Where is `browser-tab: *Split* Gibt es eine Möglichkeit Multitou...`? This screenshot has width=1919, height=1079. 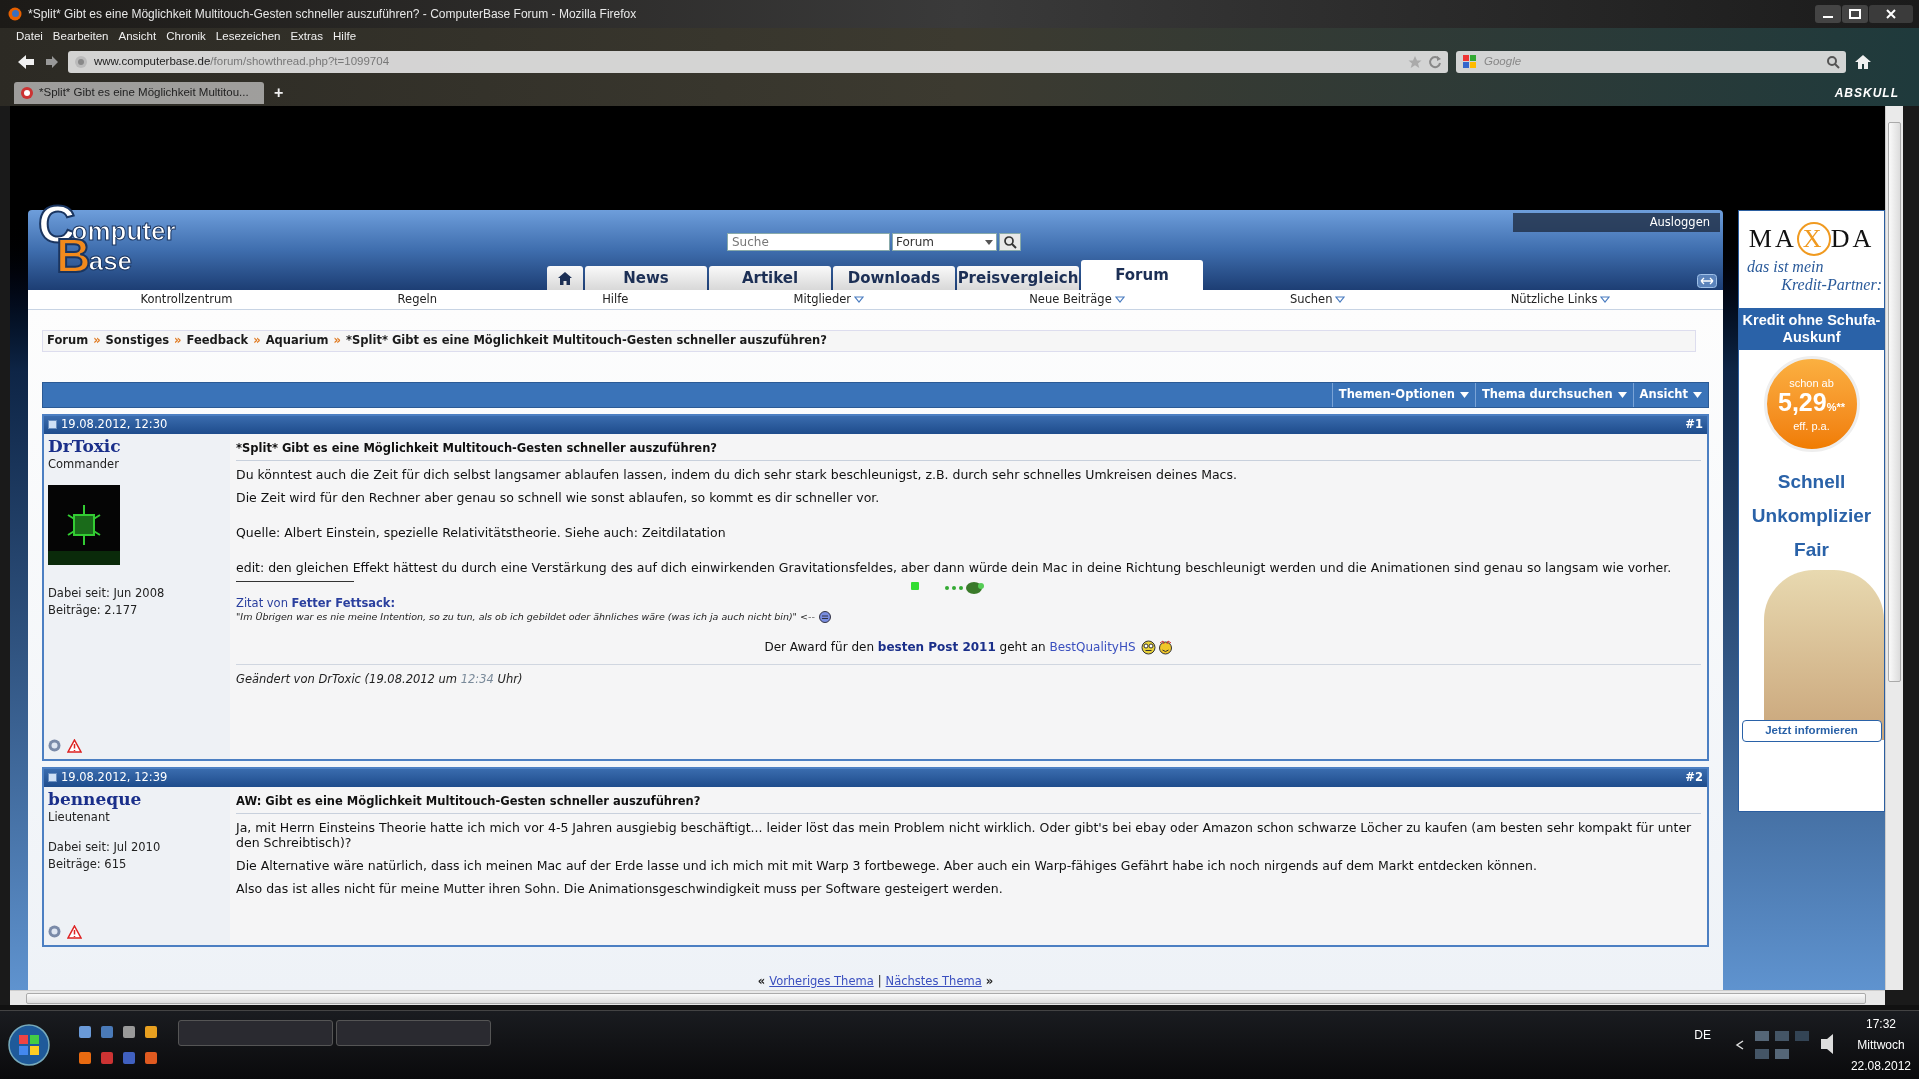
browser-tab: *Split* Gibt es eine Möglichkeit Multitou... is located at coordinates (139, 93).